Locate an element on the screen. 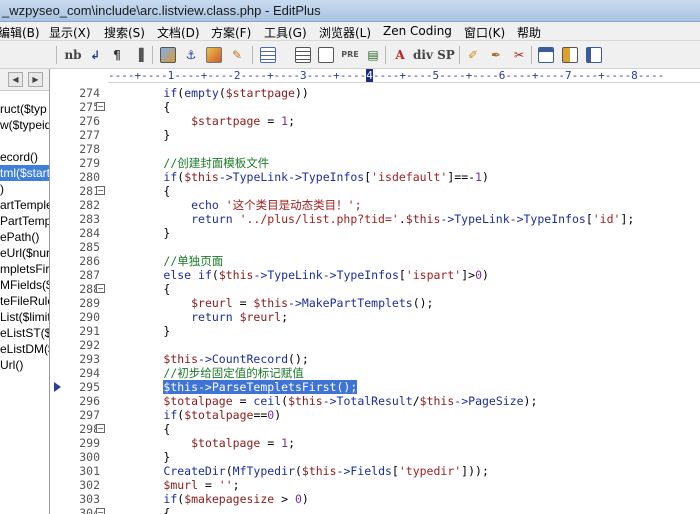  code-token: ]; is located at coordinates (627, 219).